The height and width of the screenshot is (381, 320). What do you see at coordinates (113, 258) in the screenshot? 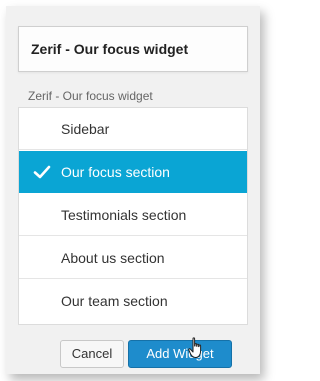
I see `option-label: About us section` at bounding box center [113, 258].